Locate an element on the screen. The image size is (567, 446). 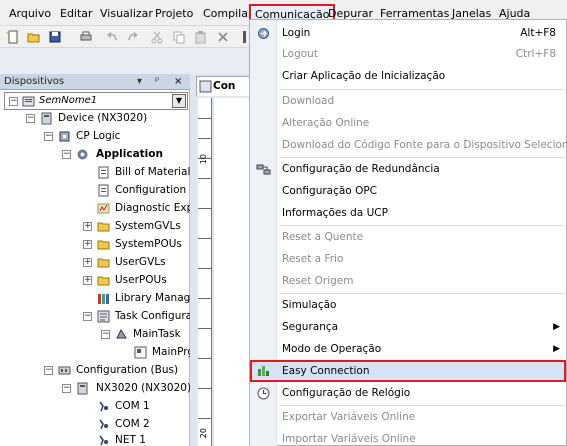
dropdown-arrow-icon: ▾ is located at coordinates (139, 81).